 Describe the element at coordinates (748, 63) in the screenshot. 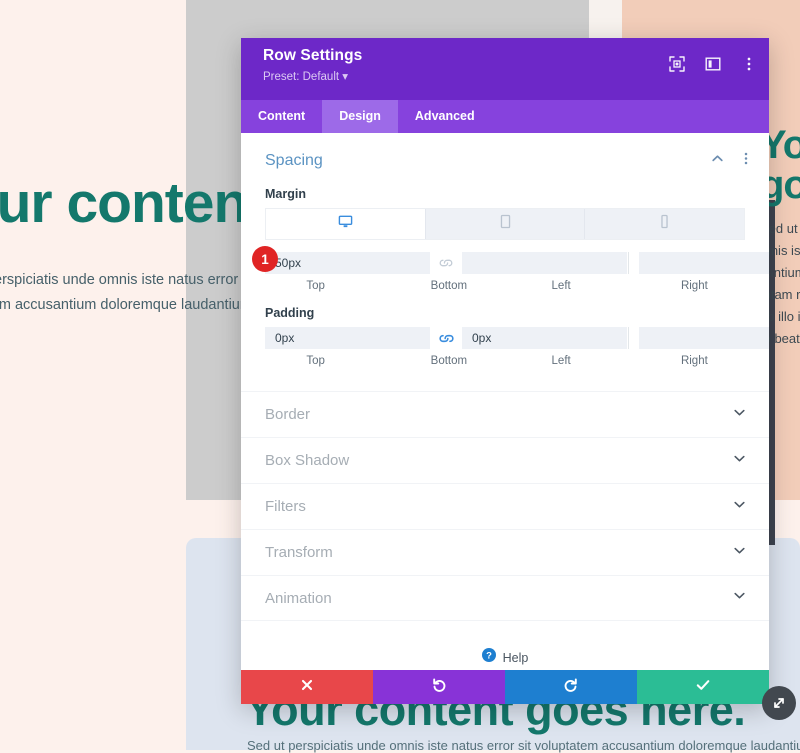

I see `more-options-icon` at that location.